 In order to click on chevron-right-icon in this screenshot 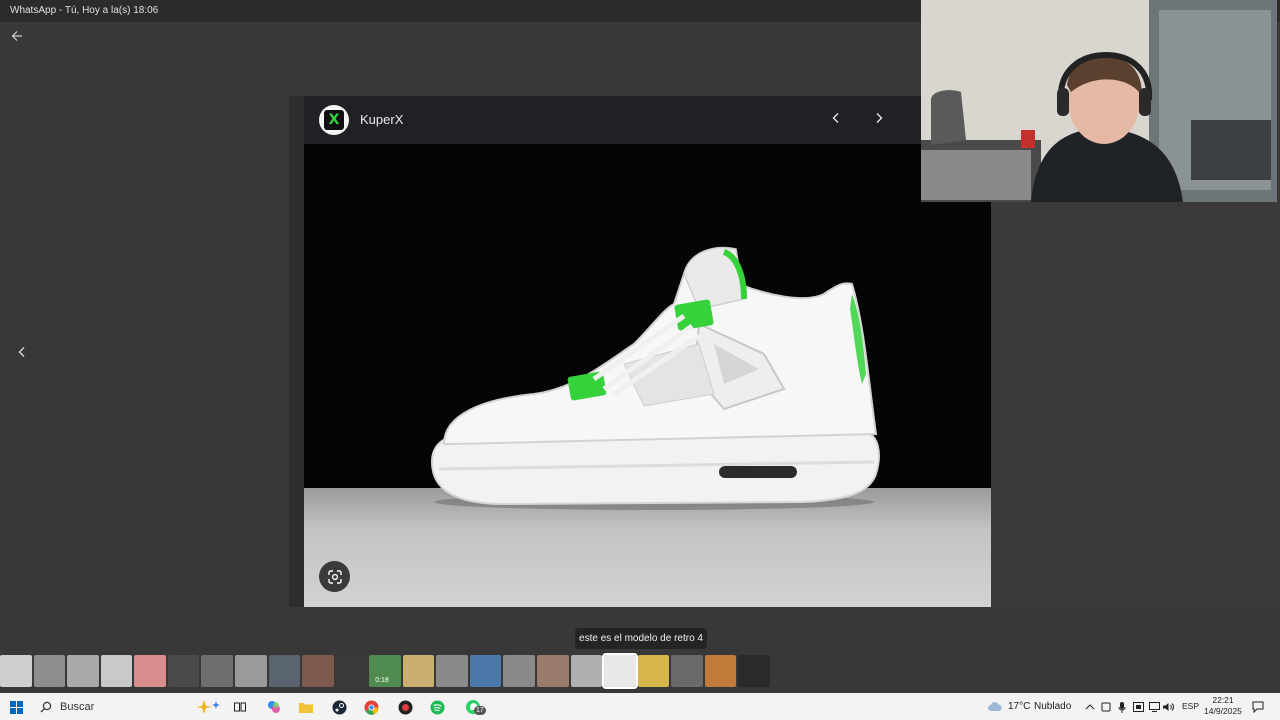, I will do `click(879, 118)`.